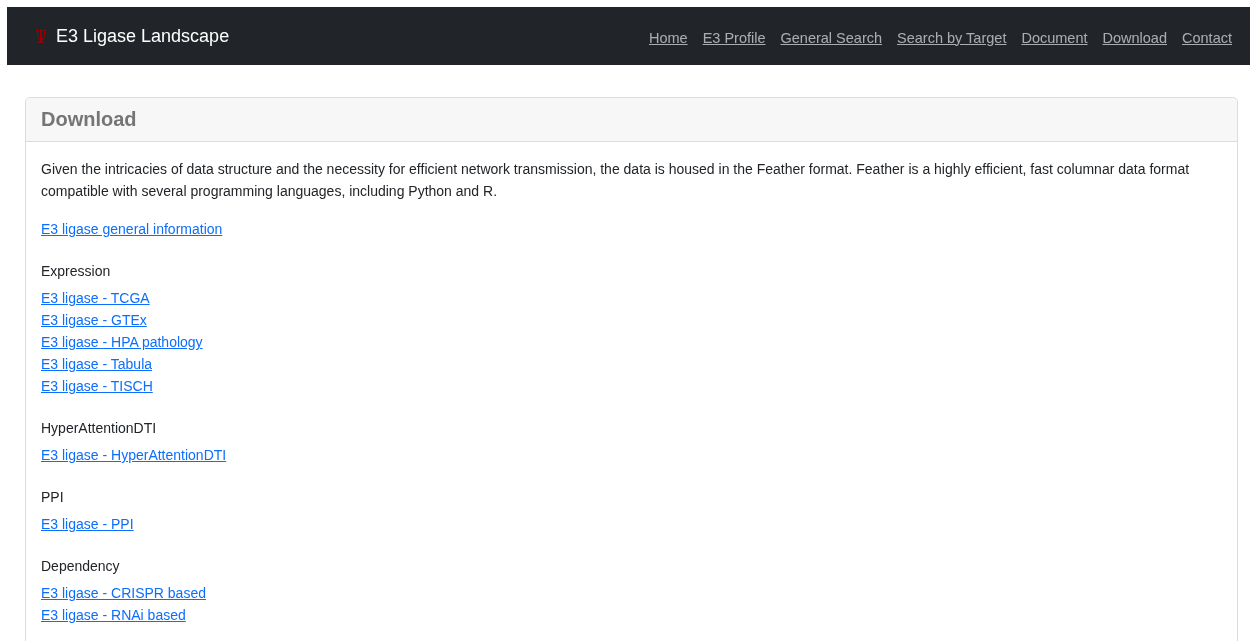  What do you see at coordinates (123, 593) in the screenshot?
I see `data-link: E3 ligase - CRISPR based` at bounding box center [123, 593].